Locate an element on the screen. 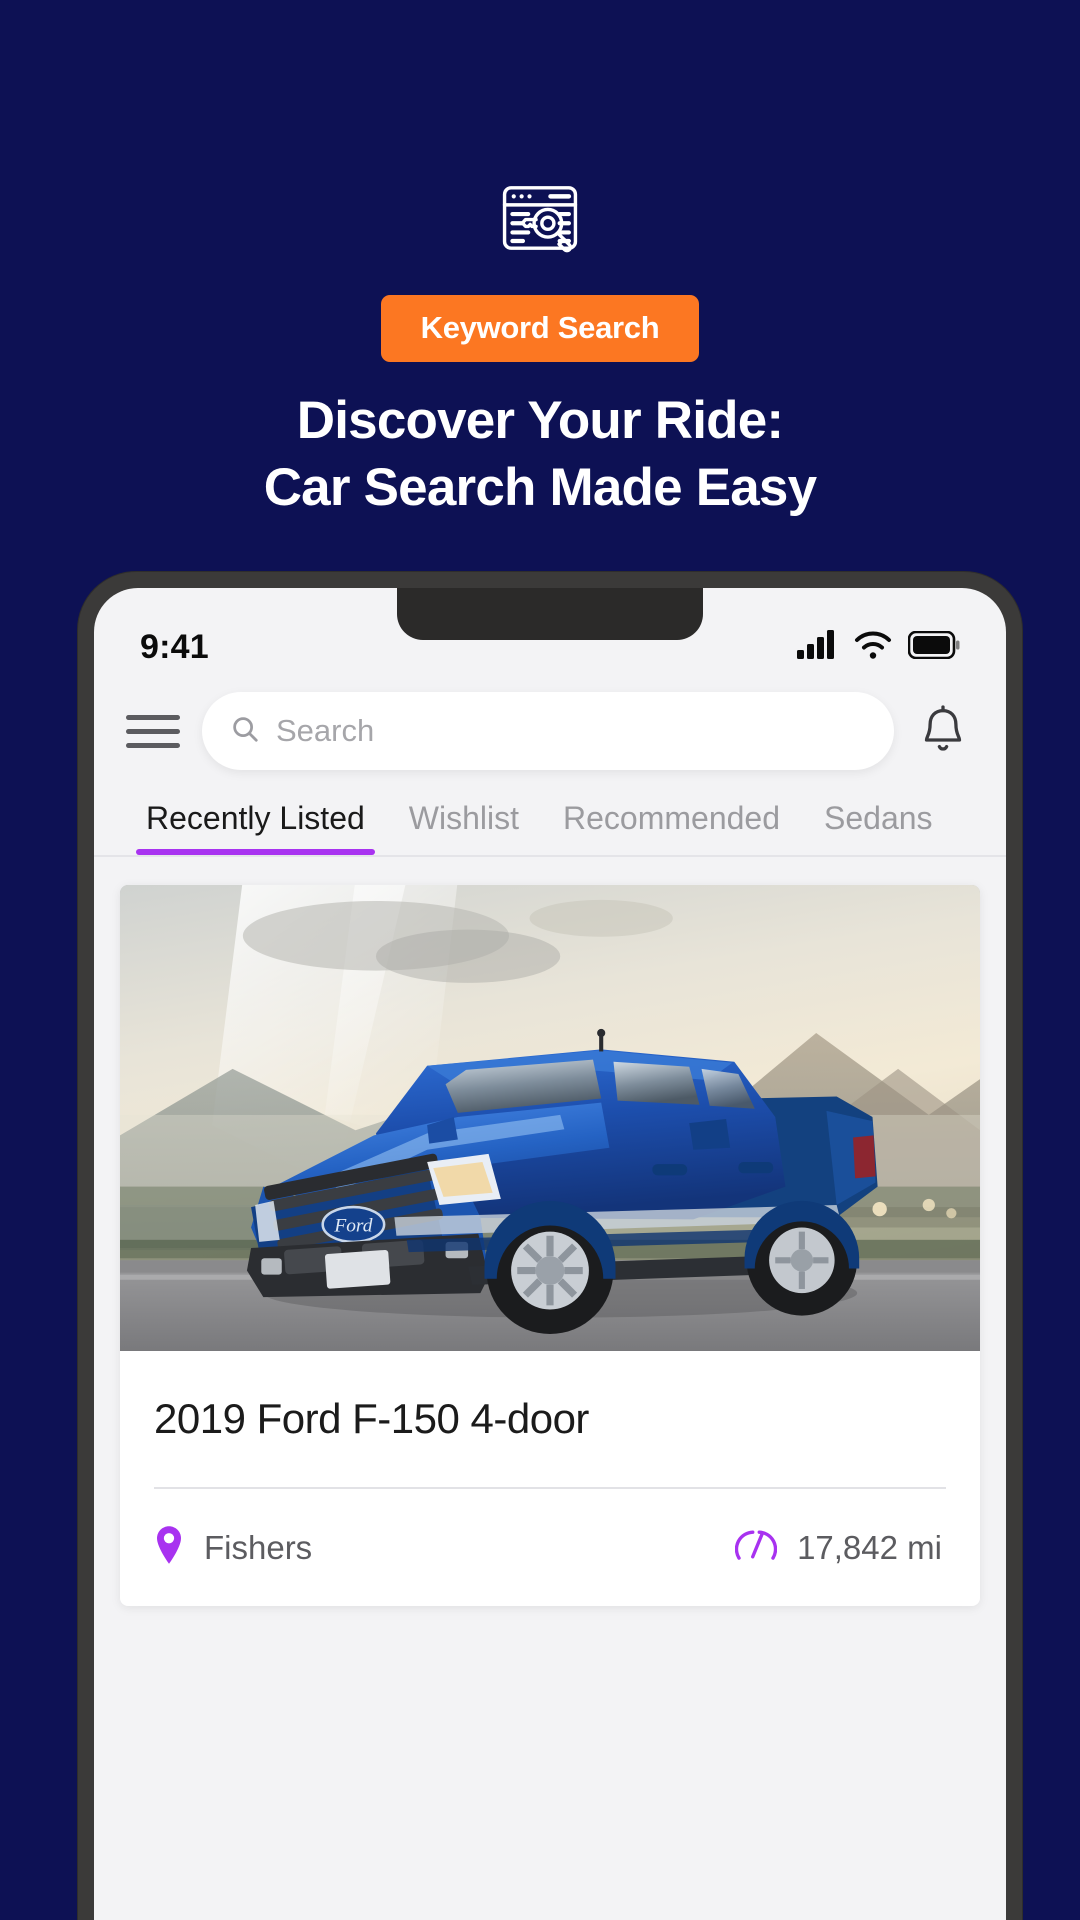 The image size is (1080, 1920). headline-line-2: Car Search Made Easy is located at coordinates (540, 487).